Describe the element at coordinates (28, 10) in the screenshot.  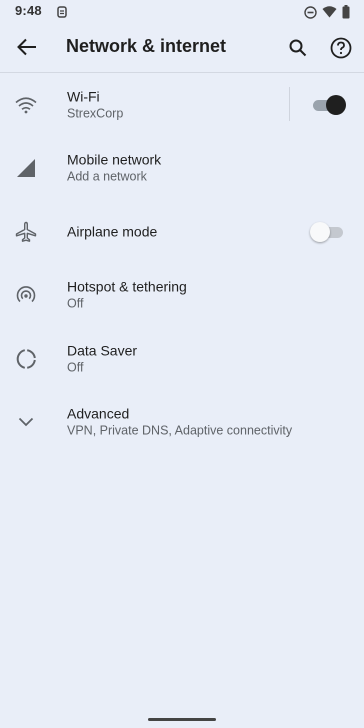
I see `status-time: 9:48` at that location.